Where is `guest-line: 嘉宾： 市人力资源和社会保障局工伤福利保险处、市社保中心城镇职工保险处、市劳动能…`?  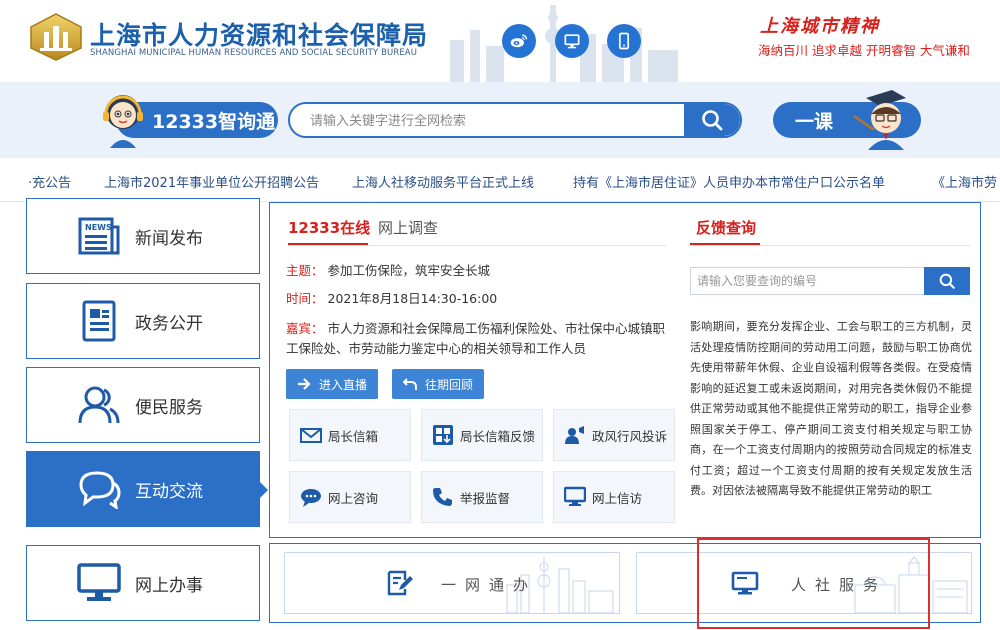 guest-line: 嘉宾： 市人力资源和社会保障局工伤福利保险处、市社保中心城镇职工保险处、市劳动能… is located at coordinates (481, 339).